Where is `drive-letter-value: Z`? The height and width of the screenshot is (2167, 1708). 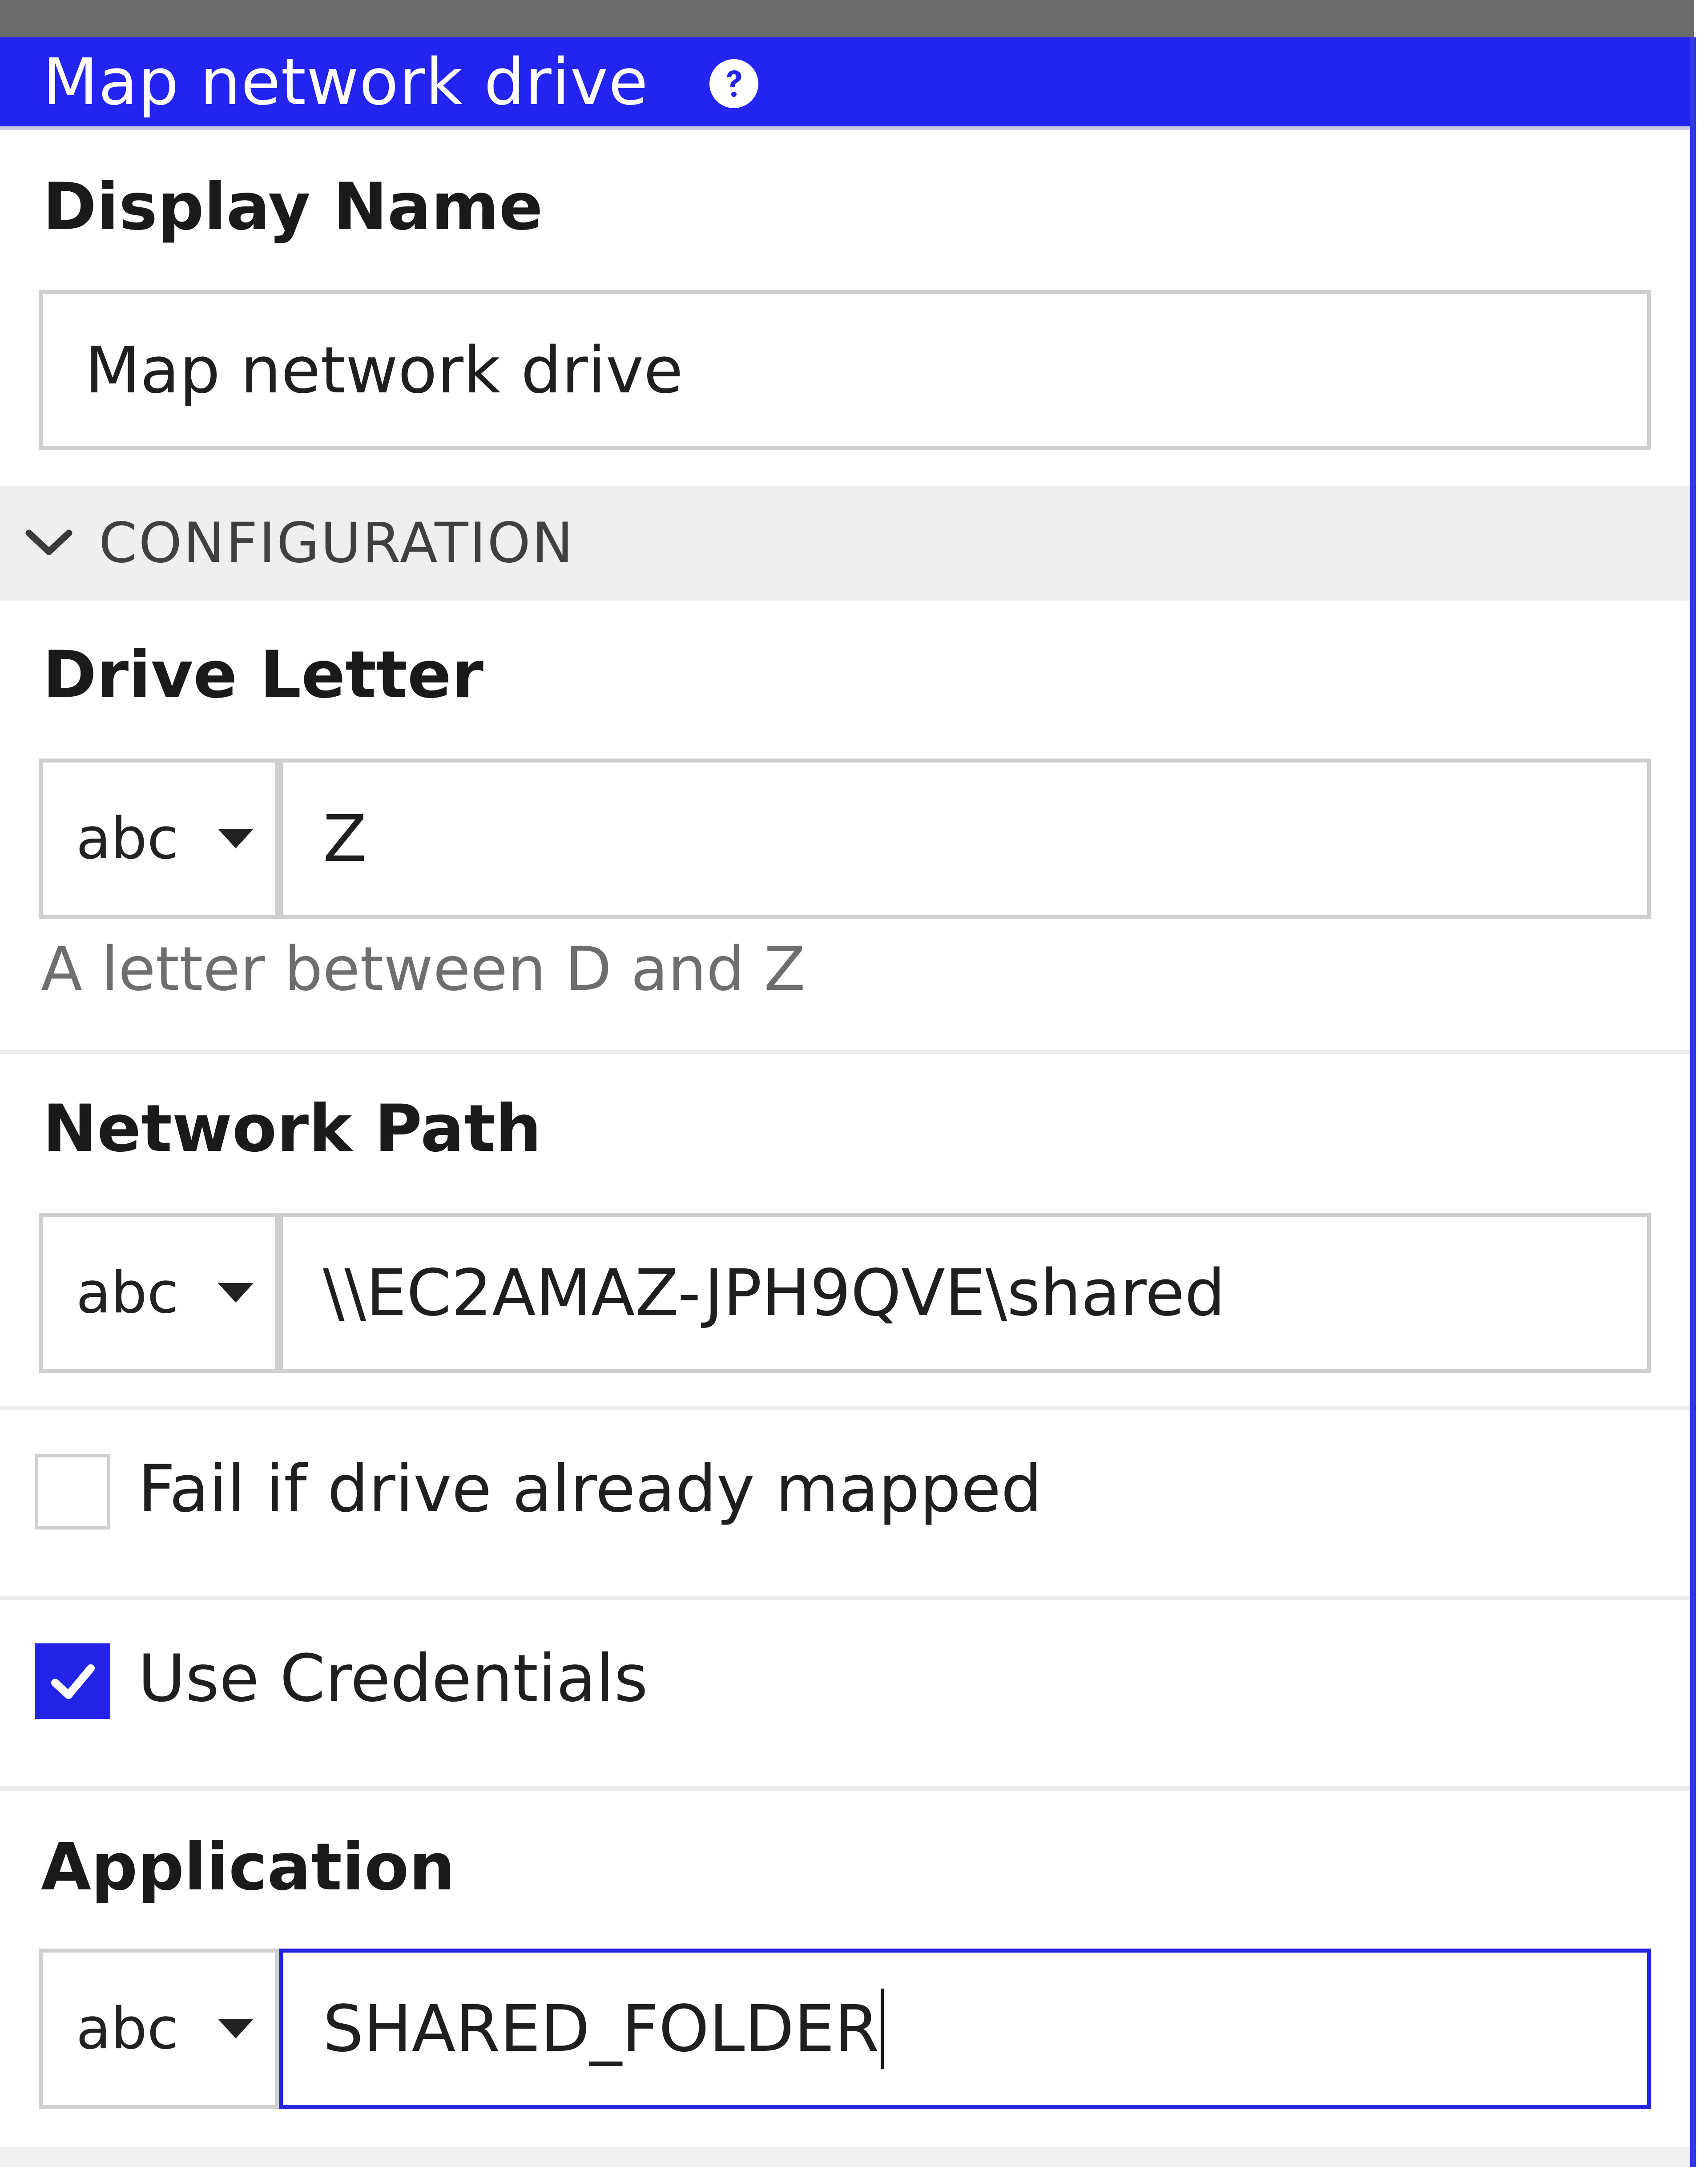 drive-letter-value: Z is located at coordinates (345, 838).